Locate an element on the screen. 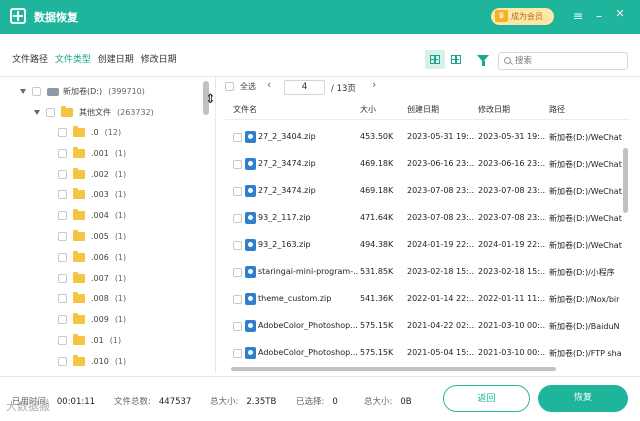 The image size is (640, 421). next-page-button: › is located at coordinates (374, 84).